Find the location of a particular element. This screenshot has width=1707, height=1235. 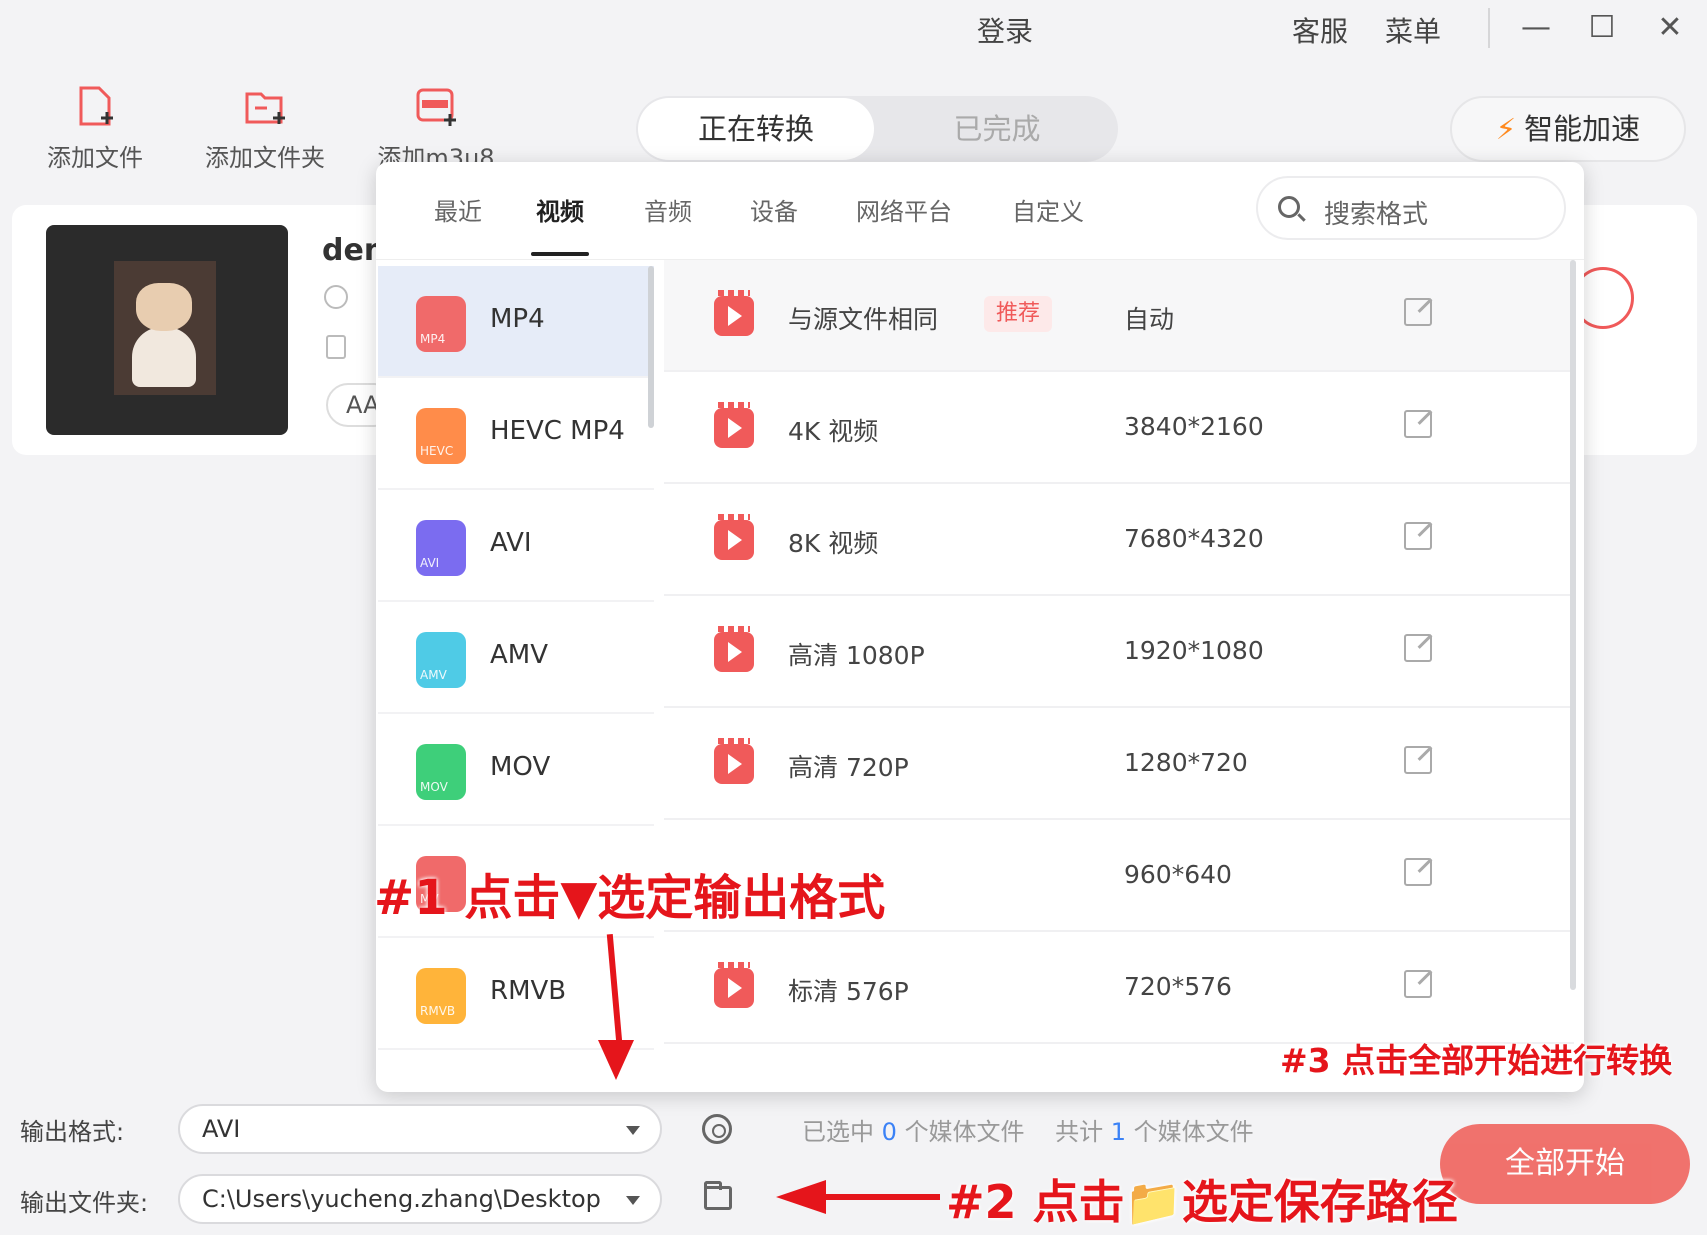

tab-recent: 最近 is located at coordinates (458, 209).